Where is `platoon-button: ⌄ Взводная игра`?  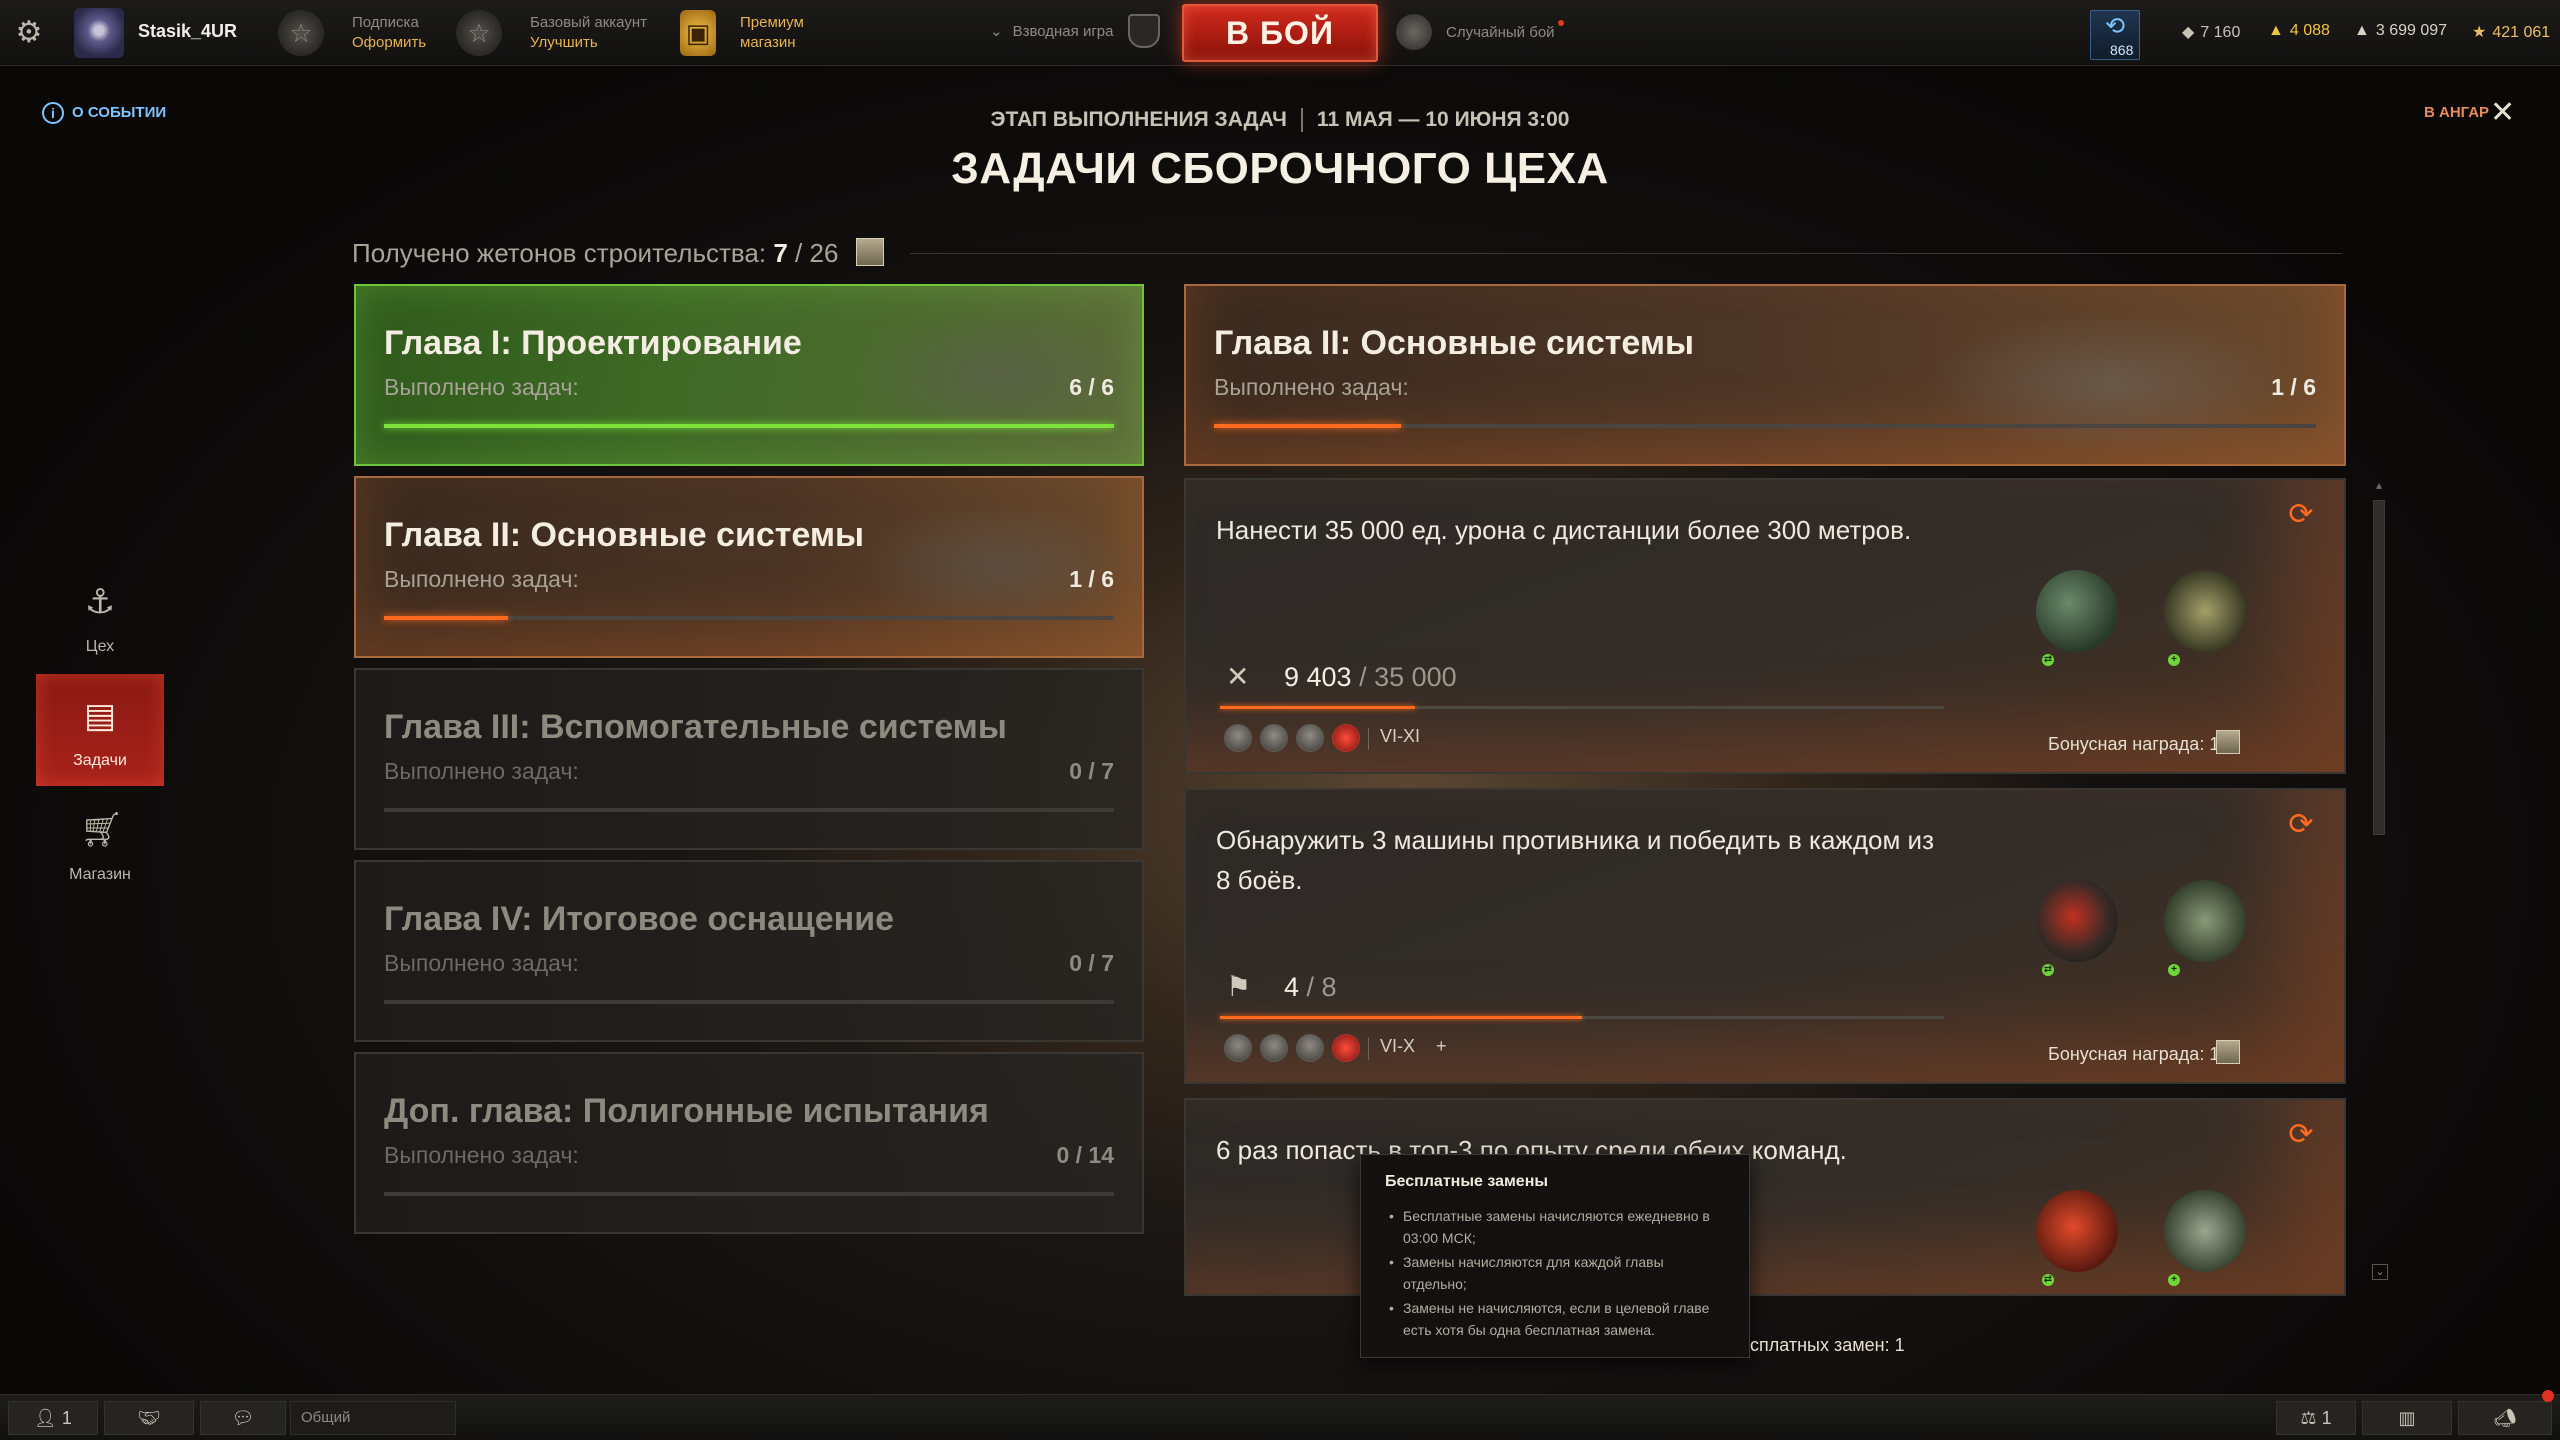 platoon-button: ⌄ Взводная игра is located at coordinates (1051, 31).